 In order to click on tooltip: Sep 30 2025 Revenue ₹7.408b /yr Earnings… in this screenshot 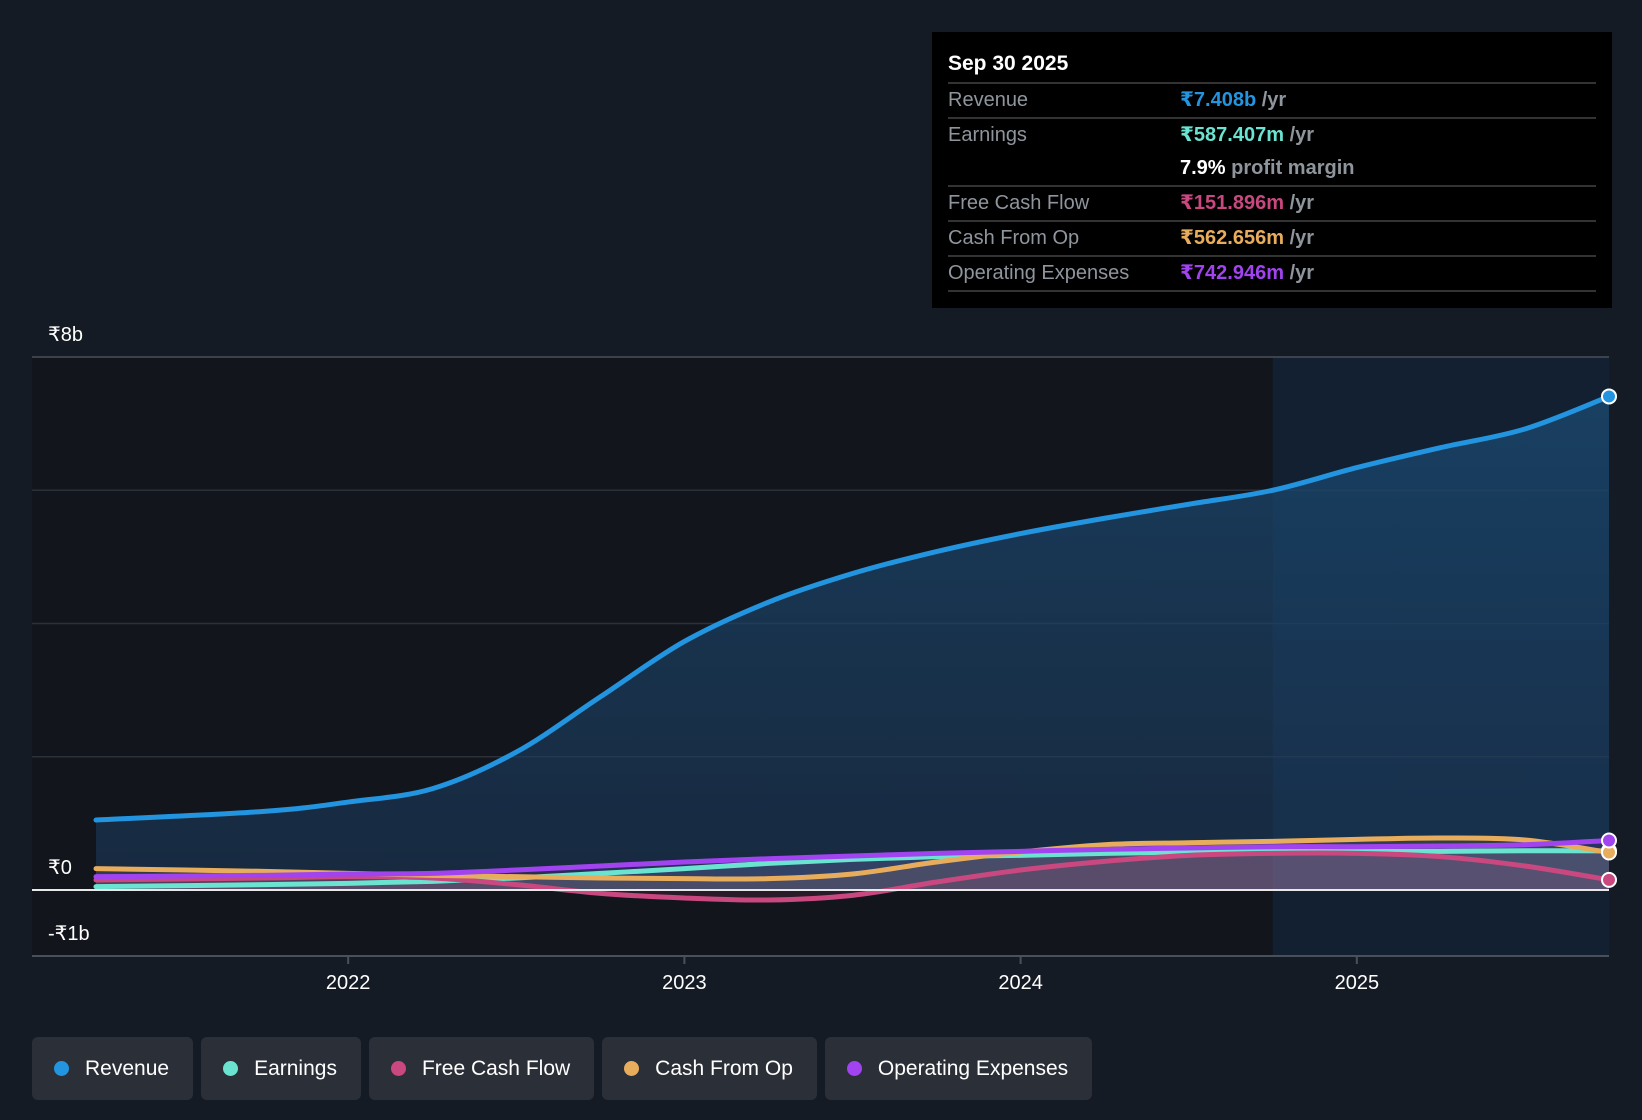, I will do `click(1272, 170)`.